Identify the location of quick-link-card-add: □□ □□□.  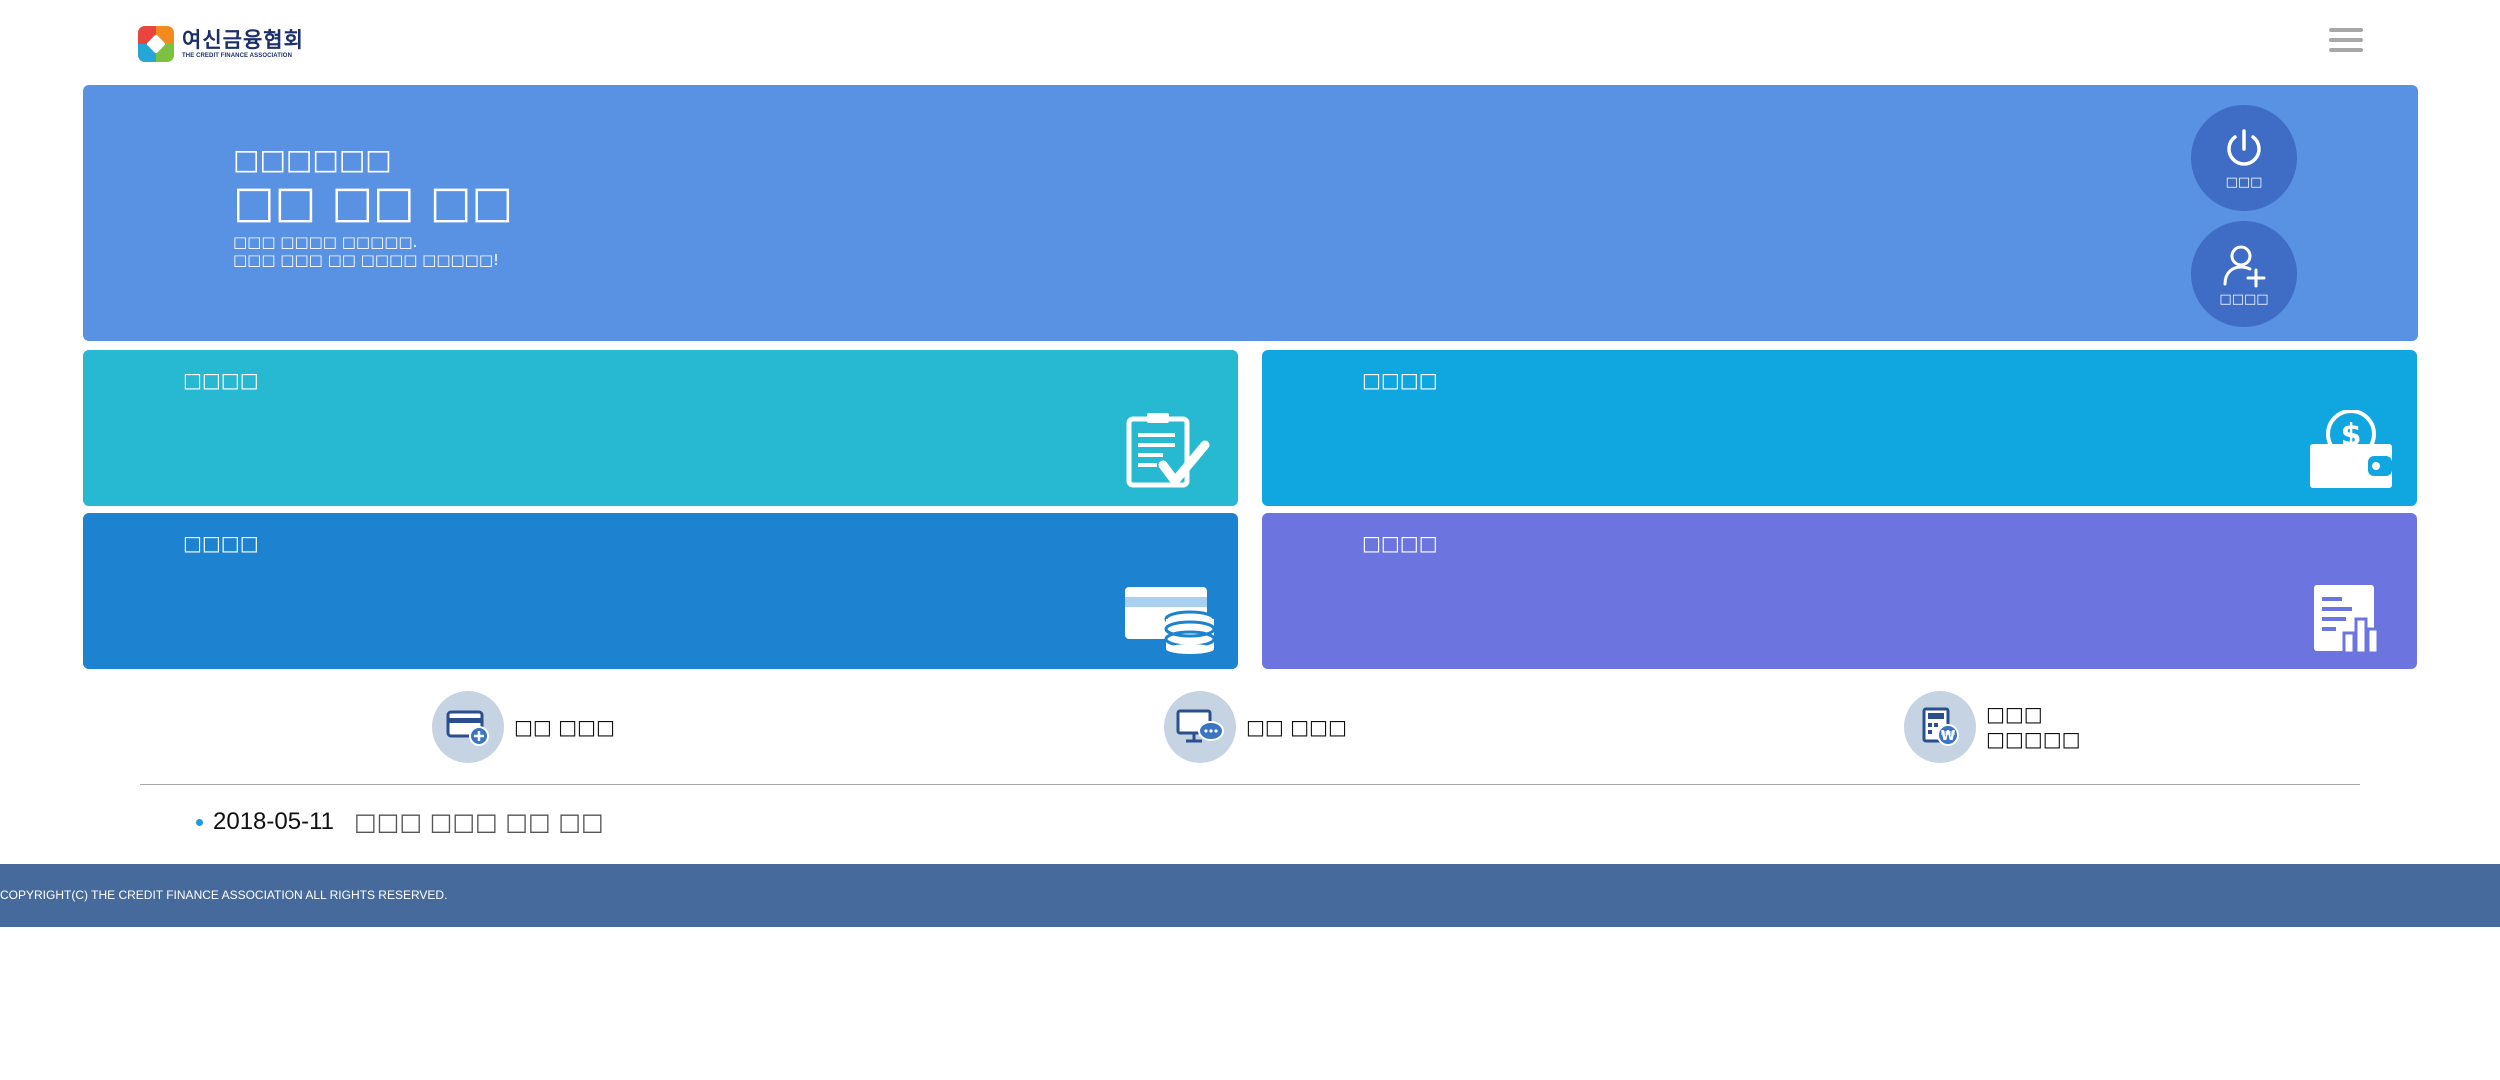
(523, 727).